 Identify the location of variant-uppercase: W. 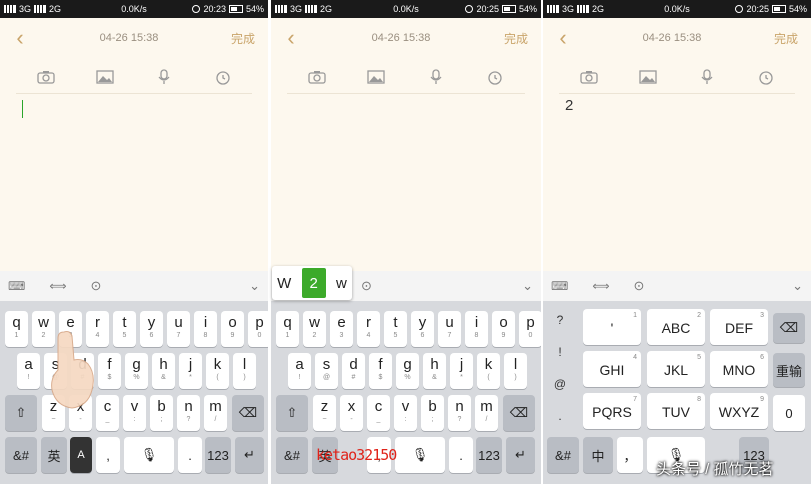
(284, 283).